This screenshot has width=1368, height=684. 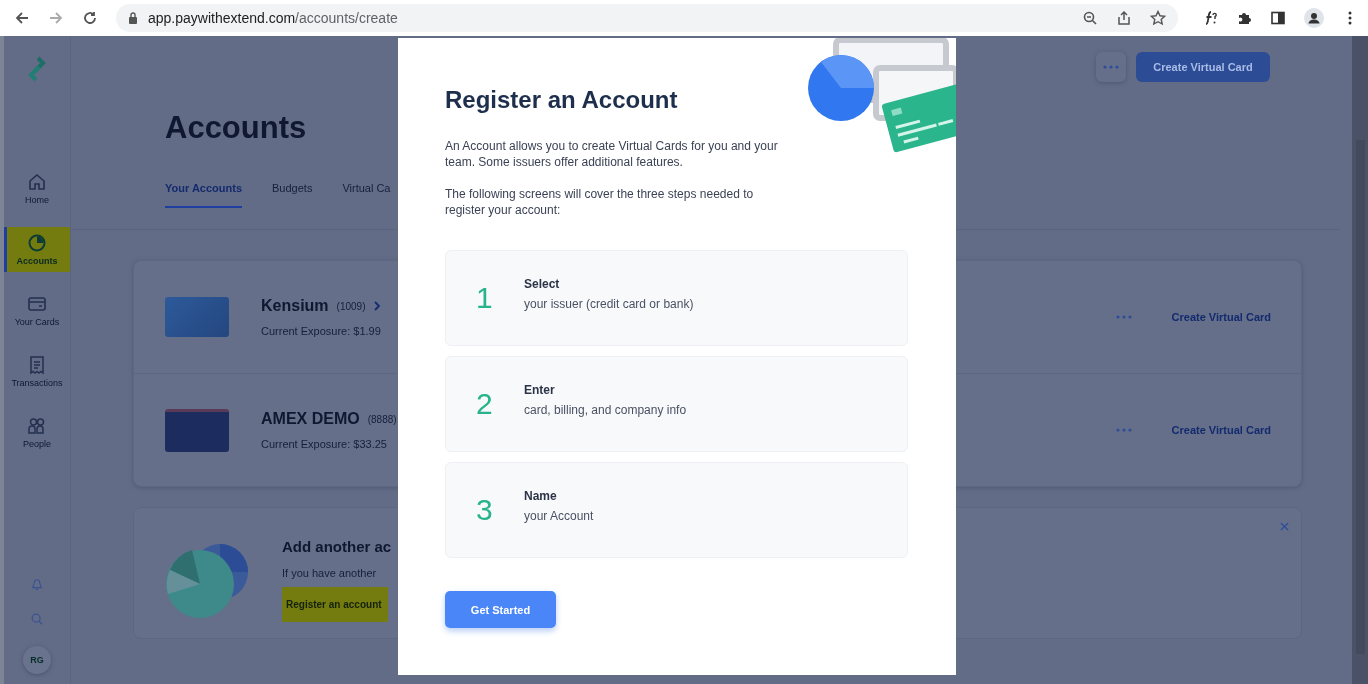 What do you see at coordinates (310, 419) in the screenshot?
I see `account-name: AMEX DEMO` at bounding box center [310, 419].